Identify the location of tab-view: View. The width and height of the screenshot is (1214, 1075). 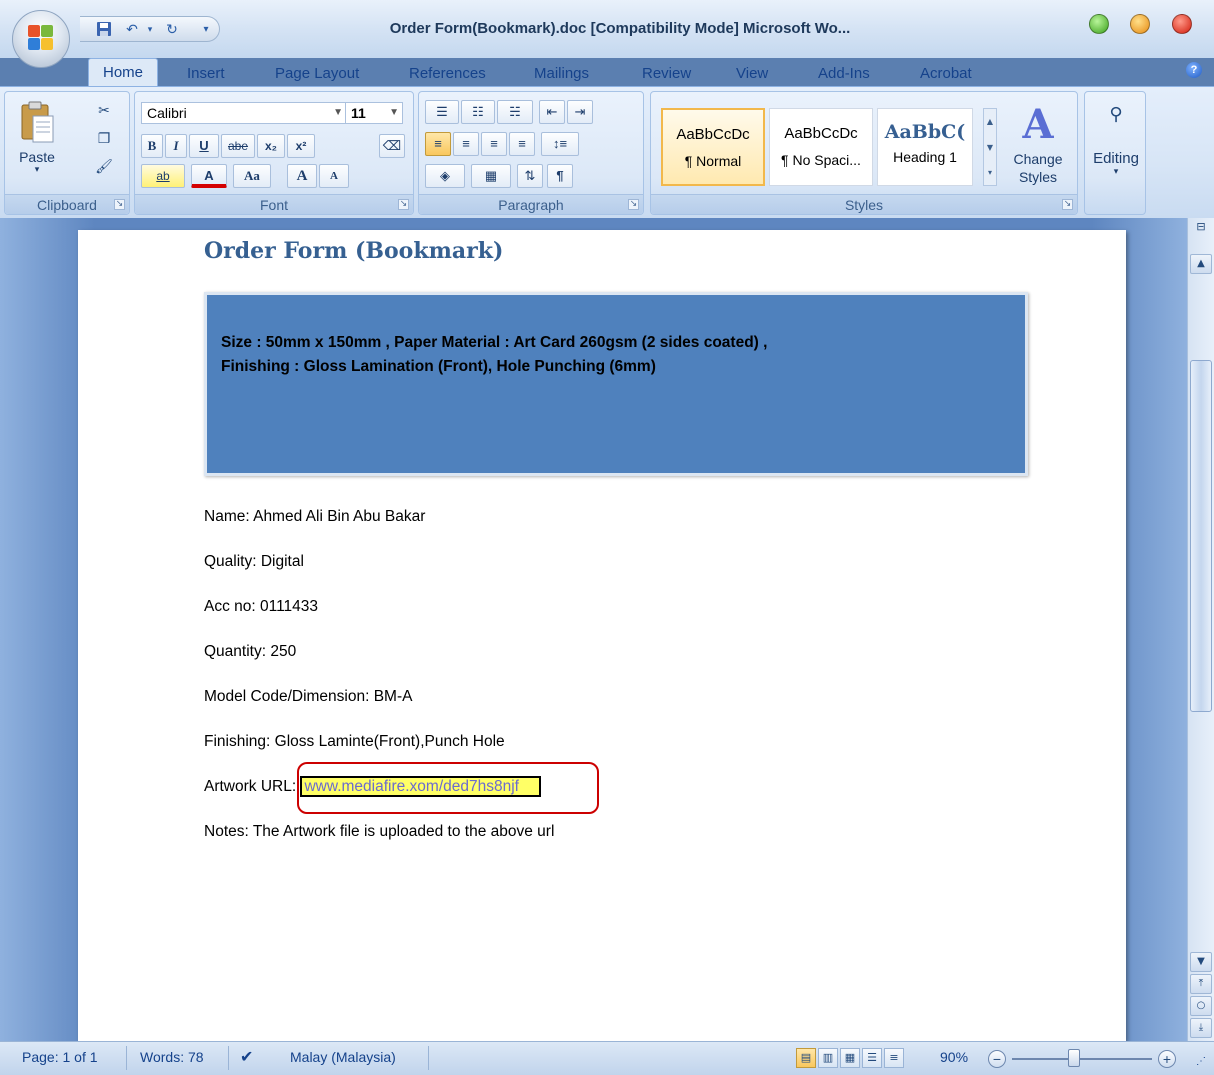
(752, 74).